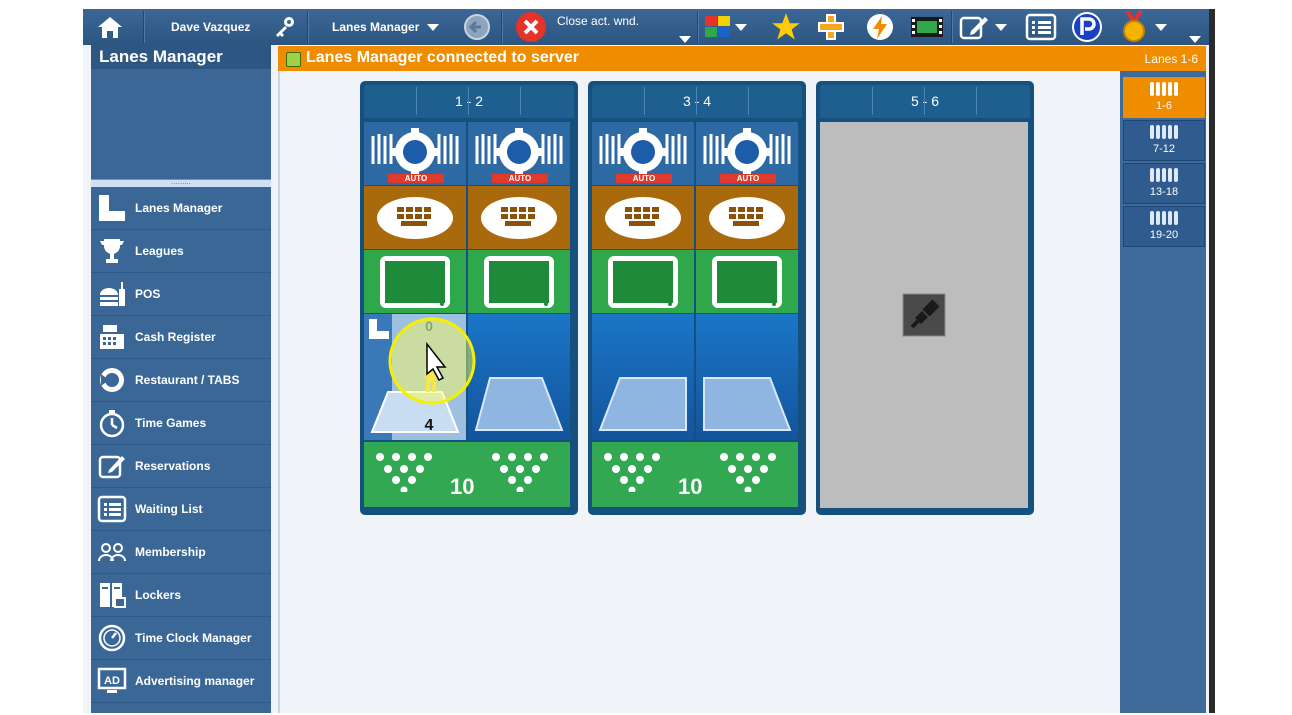  Describe the element at coordinates (1164, 149) in the screenshot. I see `lane-group-label: 7-12` at that location.